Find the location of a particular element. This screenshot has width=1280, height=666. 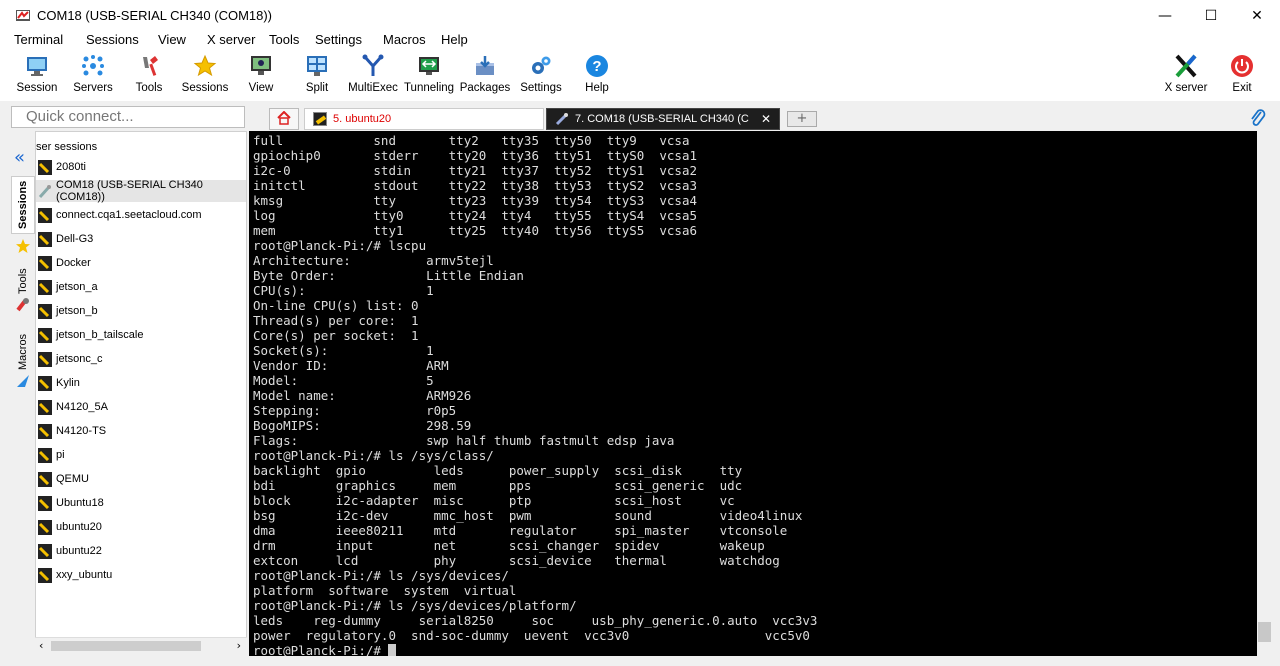

terminal-scrollbar is located at coordinates (1264, 393).